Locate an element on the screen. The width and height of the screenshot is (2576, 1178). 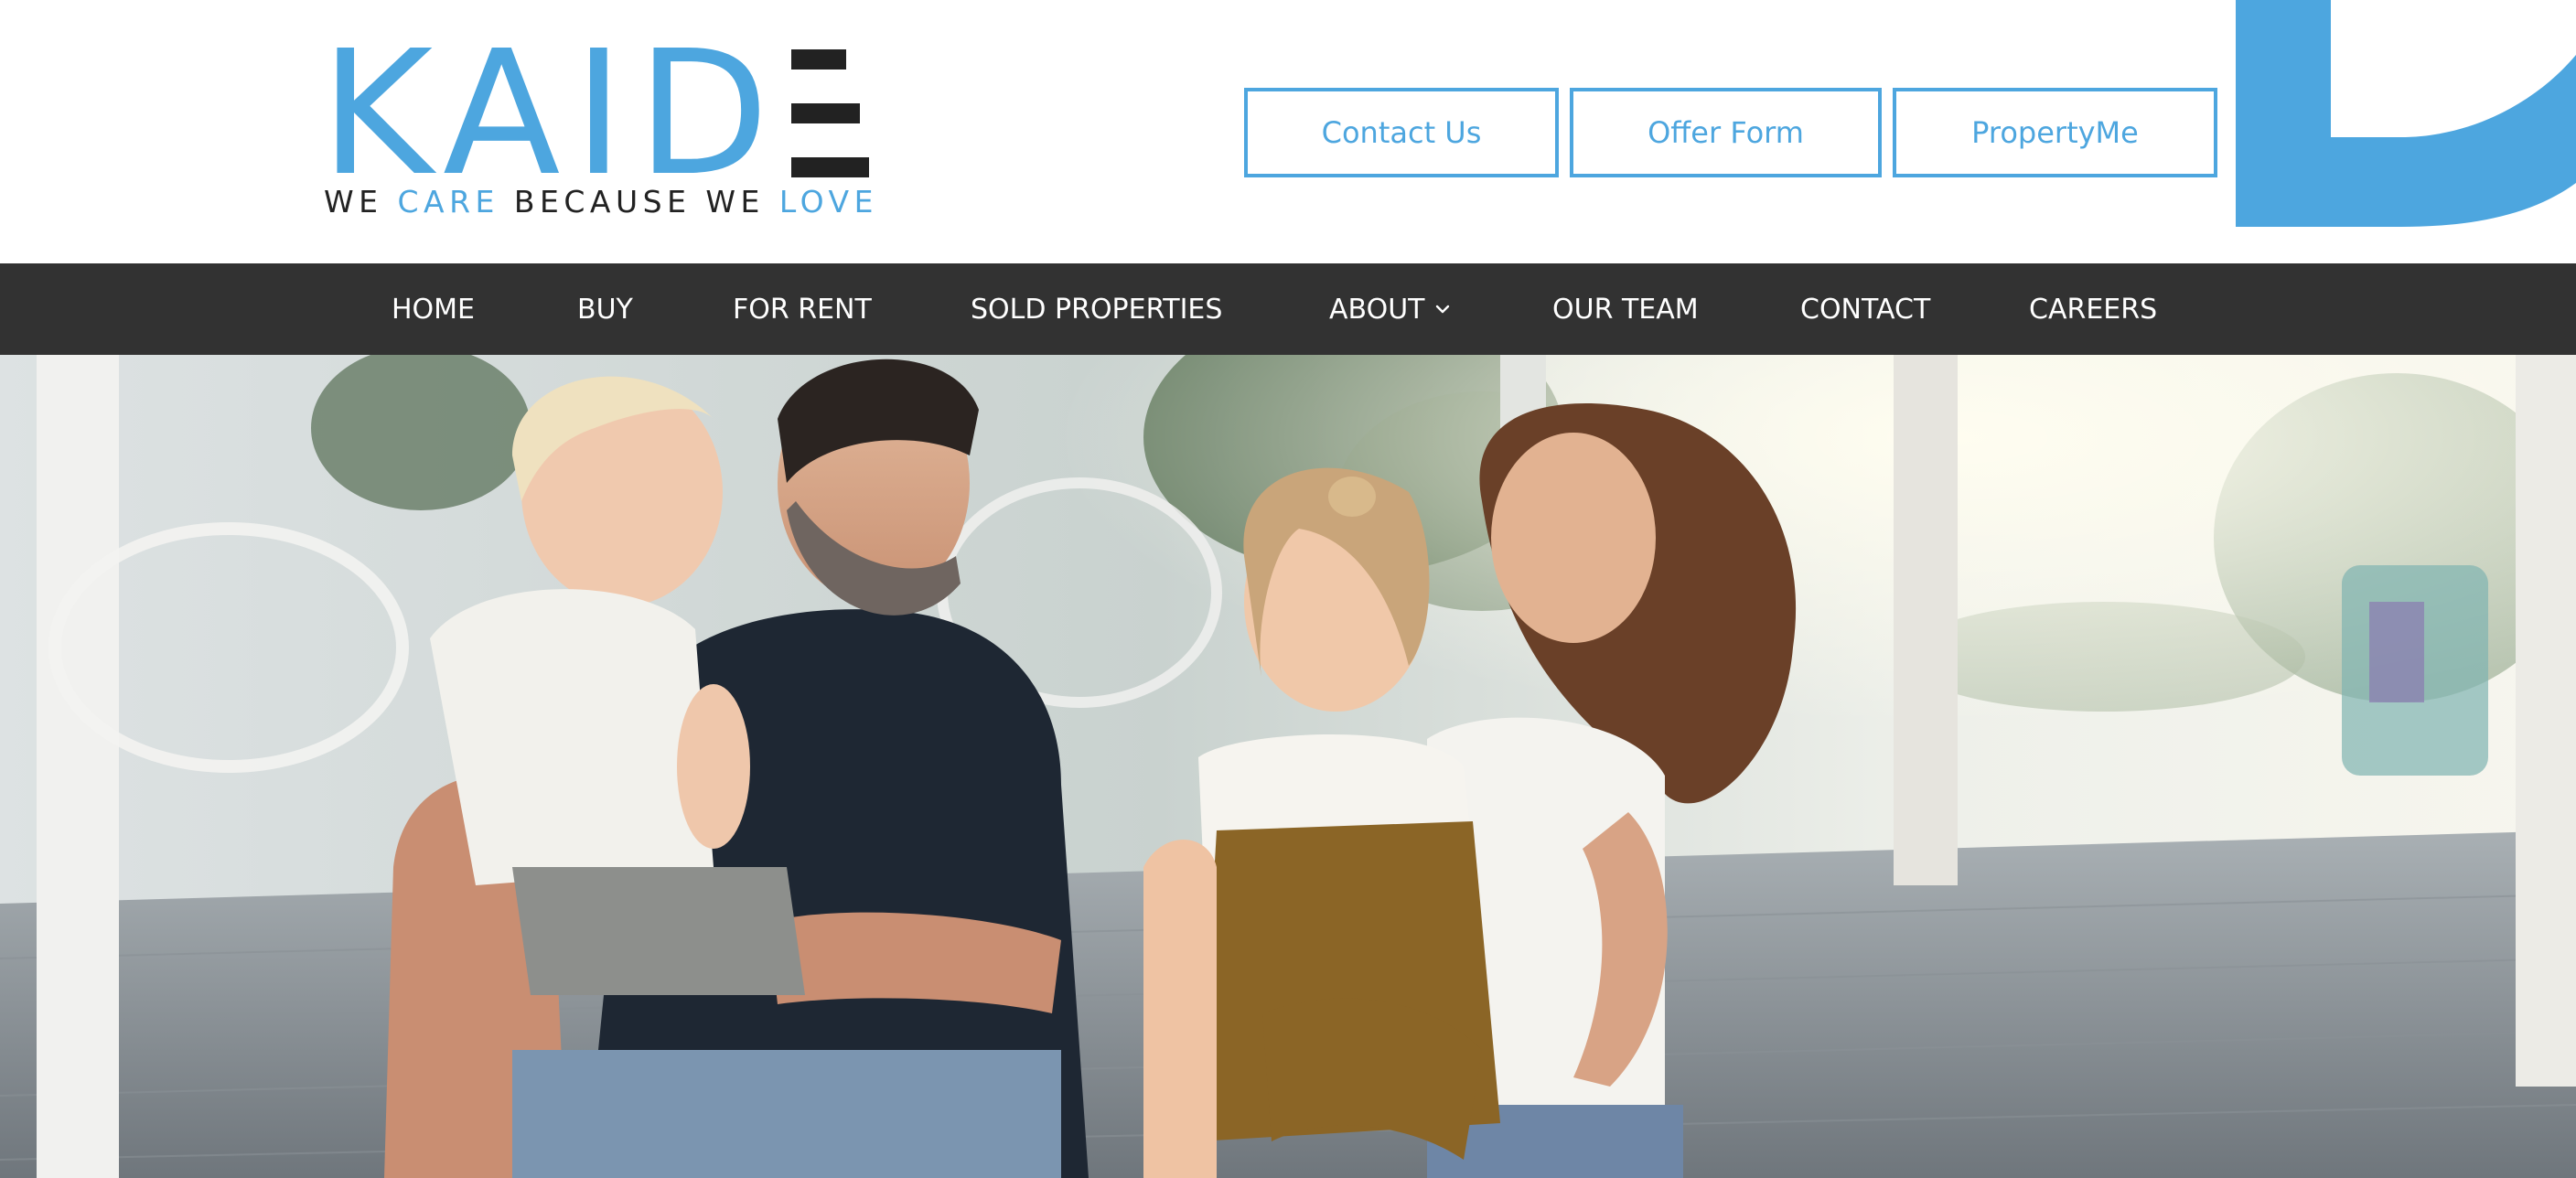
site-logo: KAID WE CARE BECAUSE WE LOVE is located at coordinates (599, 133).